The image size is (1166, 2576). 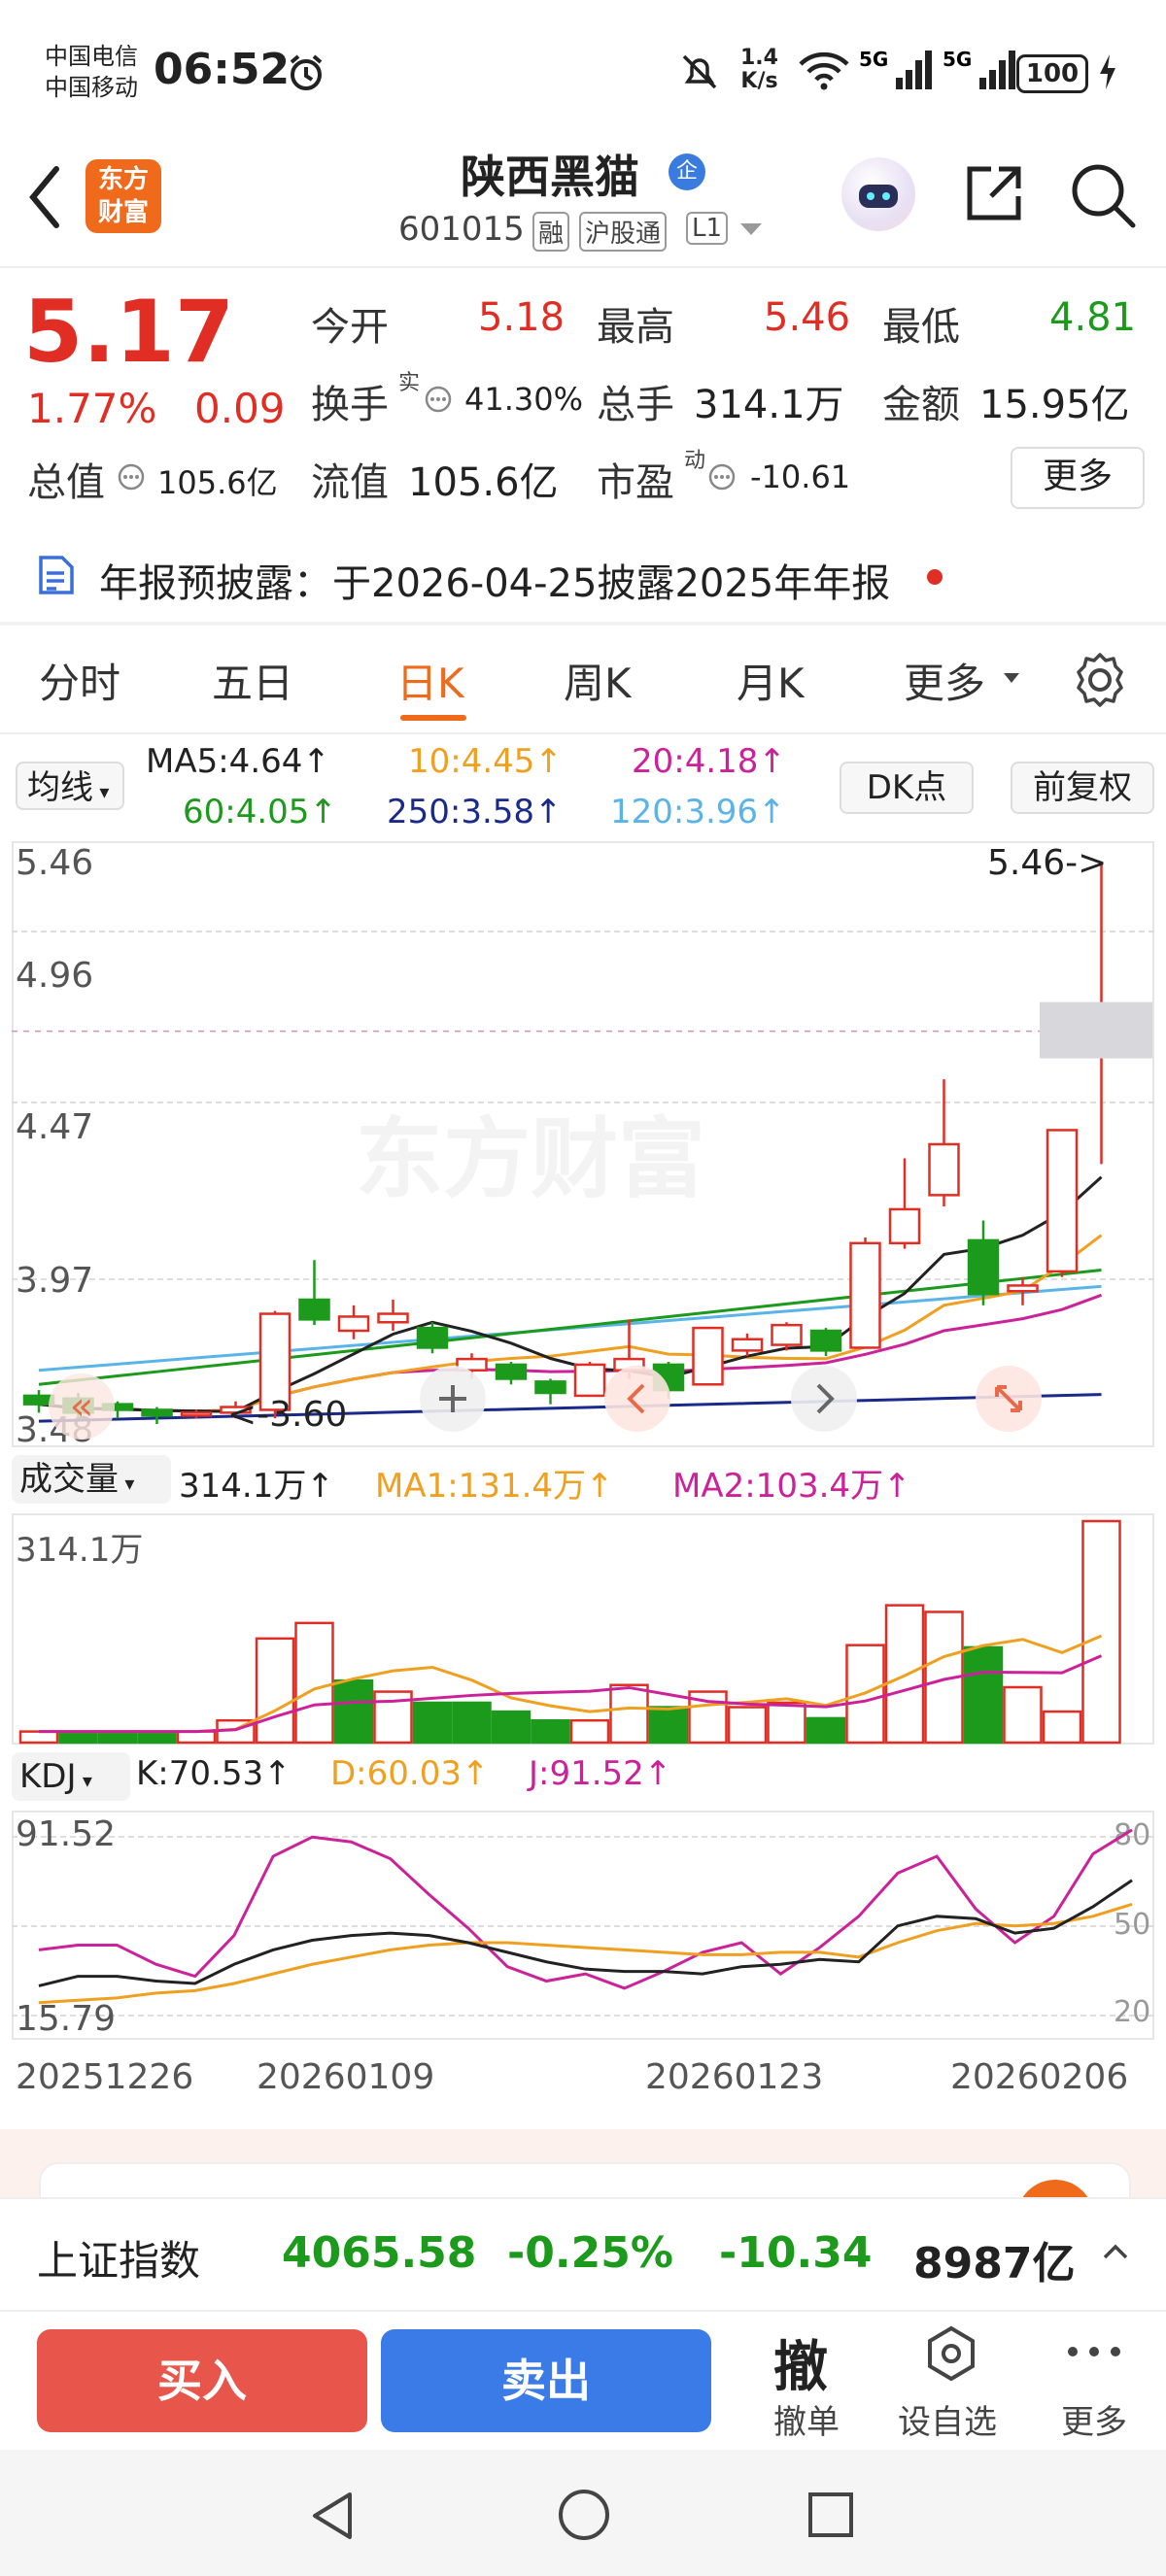 What do you see at coordinates (70, 786) in the screenshot?
I see `ma-selector: 均线 ▾` at bounding box center [70, 786].